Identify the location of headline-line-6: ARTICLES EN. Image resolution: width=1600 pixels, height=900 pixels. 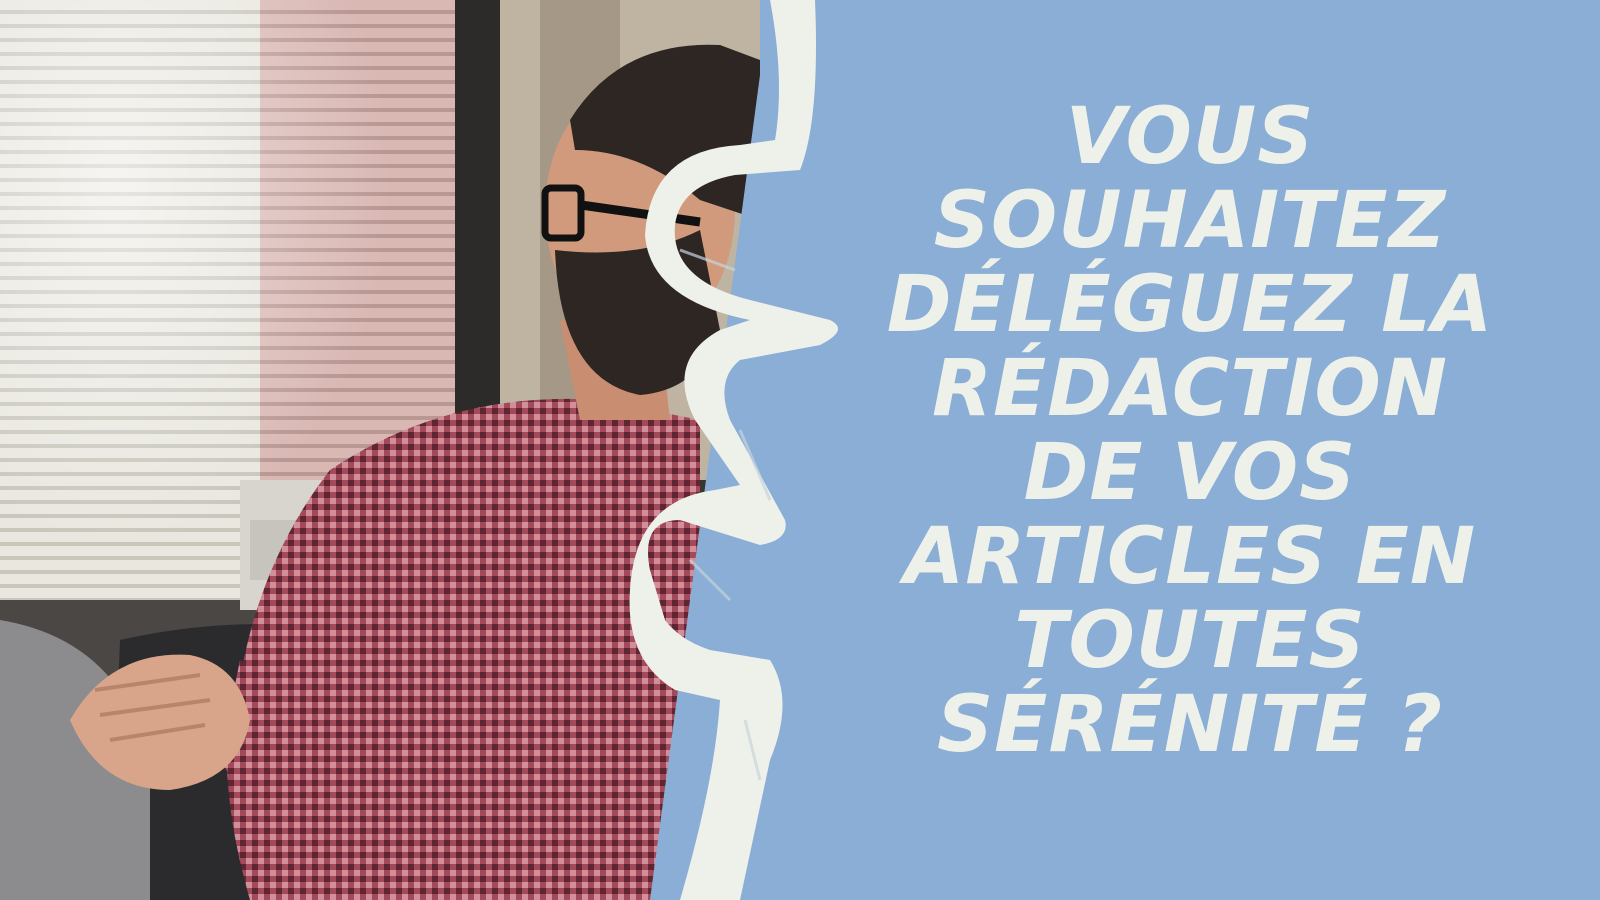
(1190, 557).